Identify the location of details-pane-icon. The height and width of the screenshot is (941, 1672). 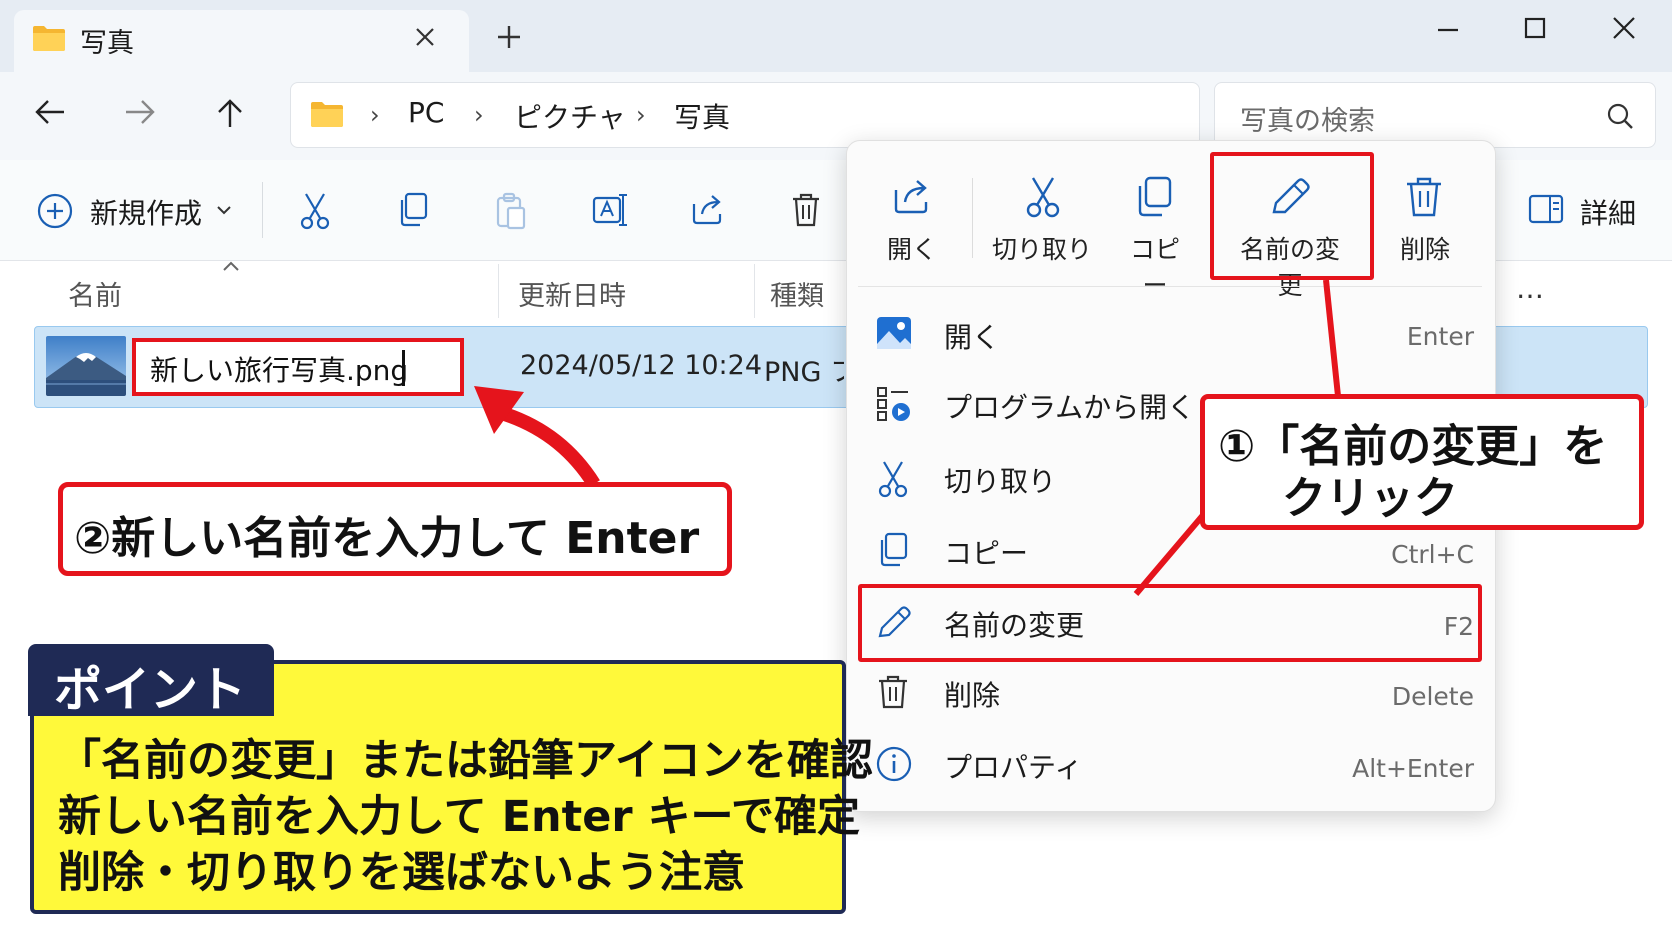
(1546, 209).